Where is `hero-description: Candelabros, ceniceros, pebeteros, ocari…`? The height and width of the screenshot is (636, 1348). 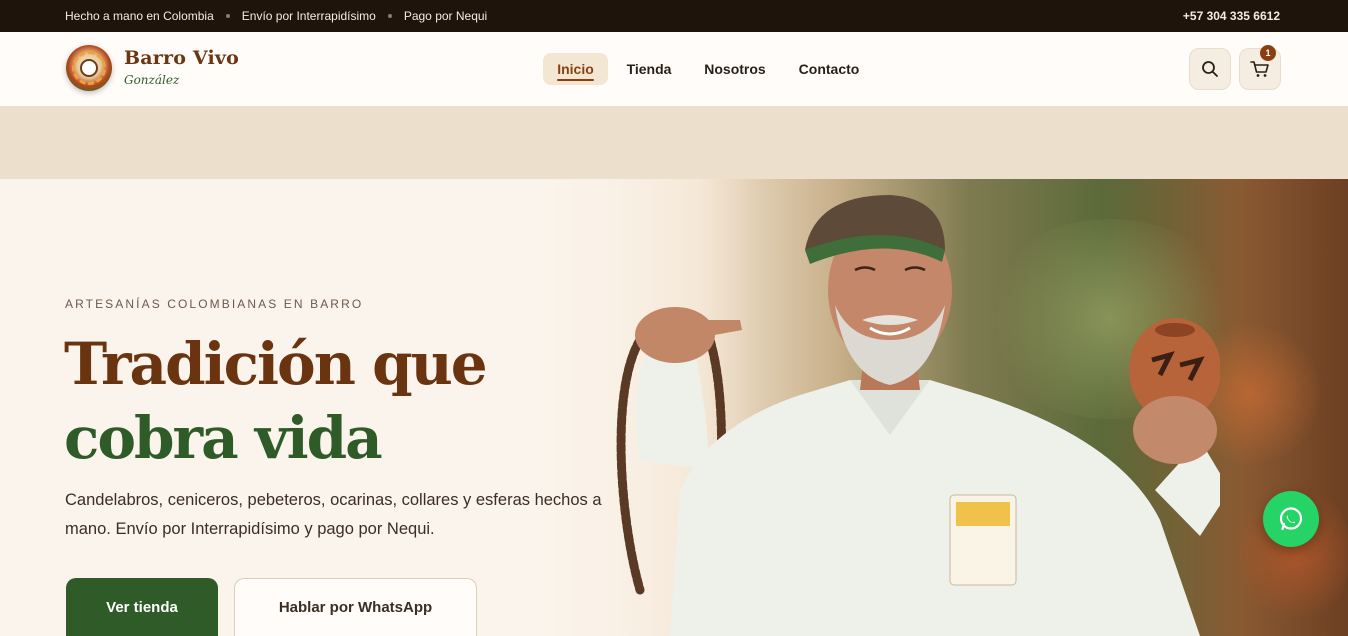 hero-description: Candelabros, ceniceros, pebeteros, ocari… is located at coordinates (333, 514).